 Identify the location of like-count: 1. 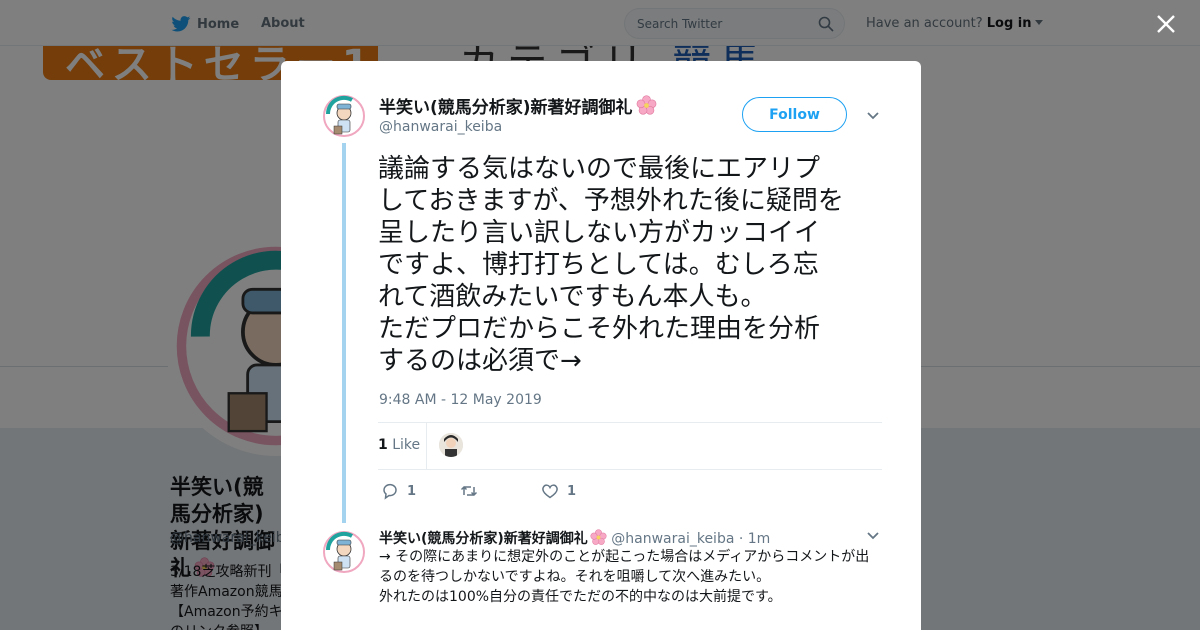
(572, 491).